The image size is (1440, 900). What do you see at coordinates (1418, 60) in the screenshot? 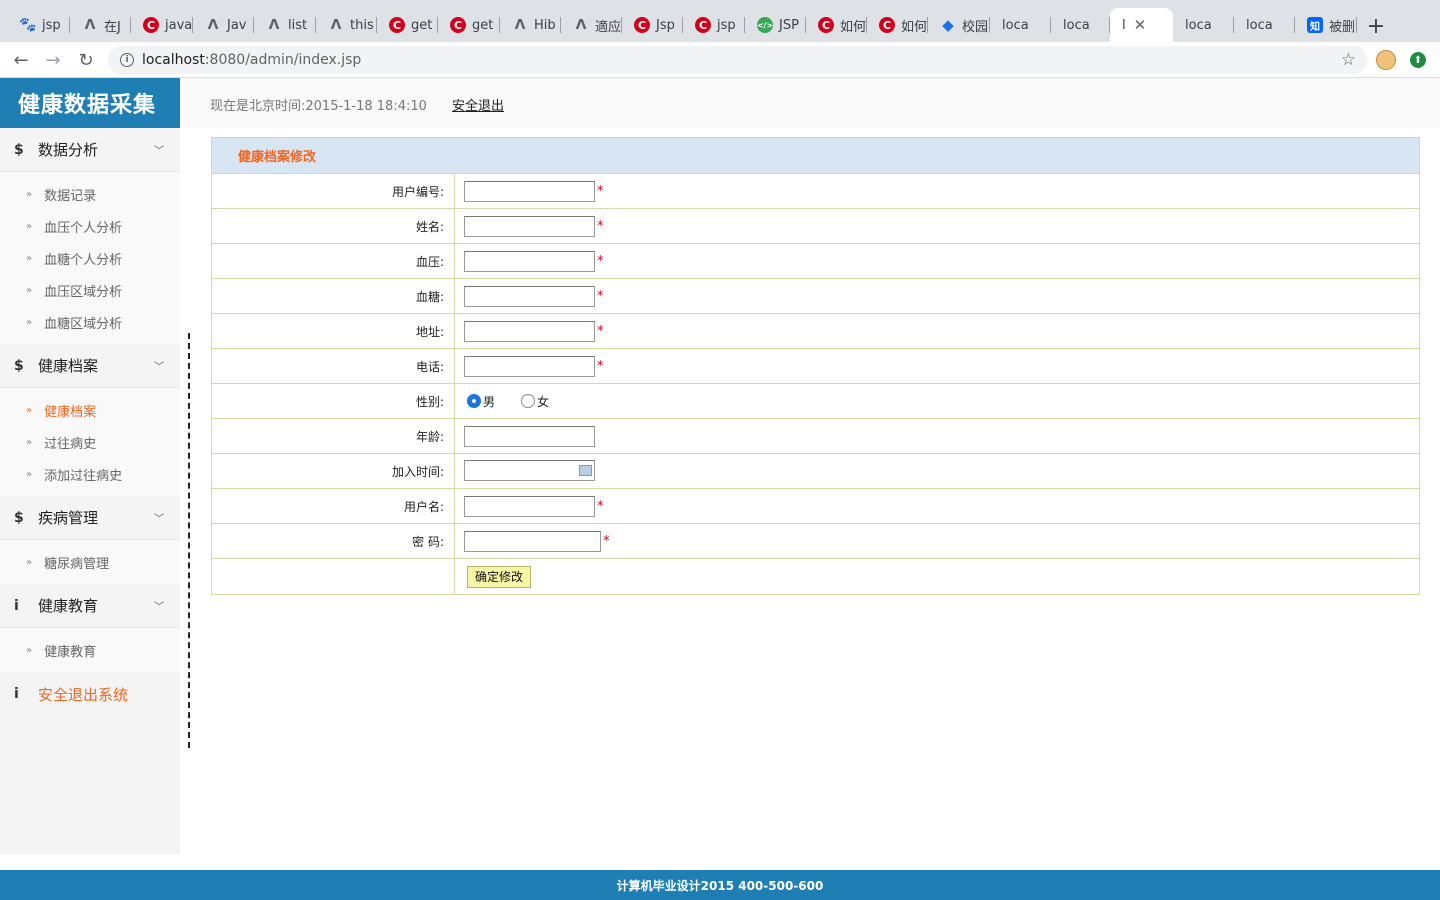
I see `extension-update-icon: ⬆` at bounding box center [1418, 60].